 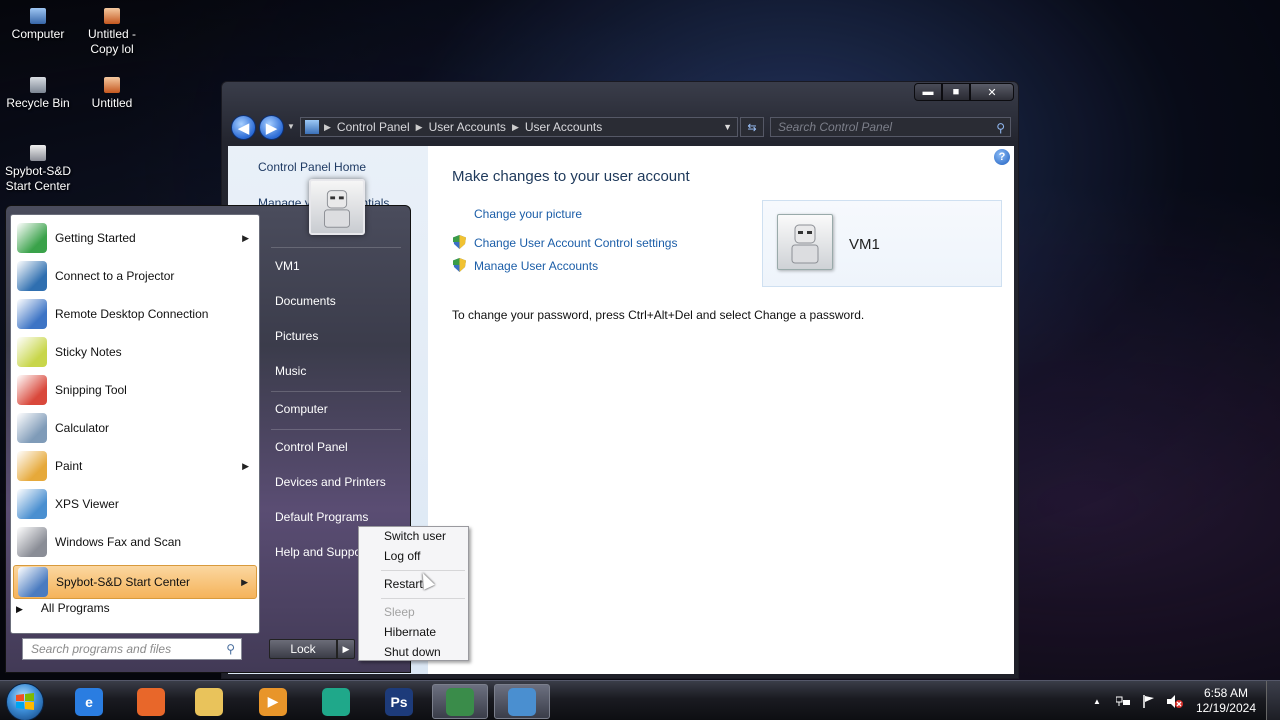 I want to click on page-title: Make changes to your user account, so click(x=571, y=176).